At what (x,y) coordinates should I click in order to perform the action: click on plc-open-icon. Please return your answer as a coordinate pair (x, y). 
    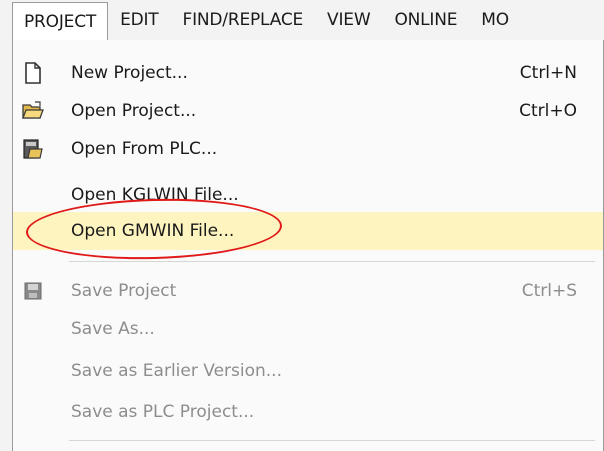
    Looking at the image, I should click on (33, 149).